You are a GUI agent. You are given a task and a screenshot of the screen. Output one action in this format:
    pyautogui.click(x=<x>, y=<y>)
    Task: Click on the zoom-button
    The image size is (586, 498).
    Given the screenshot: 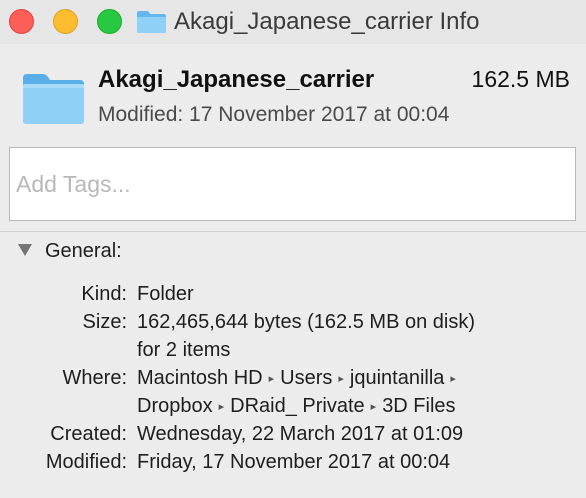 What is the action you would take?
    pyautogui.click(x=109, y=21)
    